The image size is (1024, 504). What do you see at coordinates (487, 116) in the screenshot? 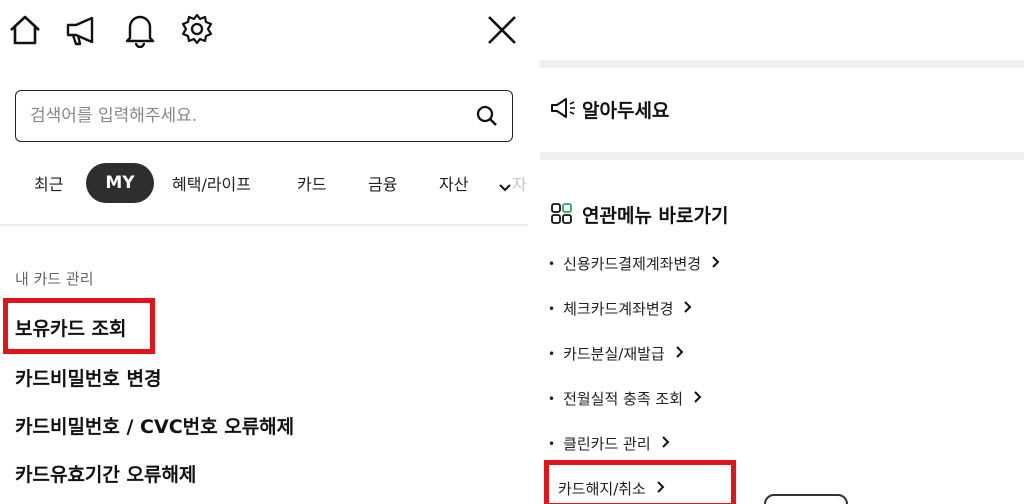
I see `search-icon` at bounding box center [487, 116].